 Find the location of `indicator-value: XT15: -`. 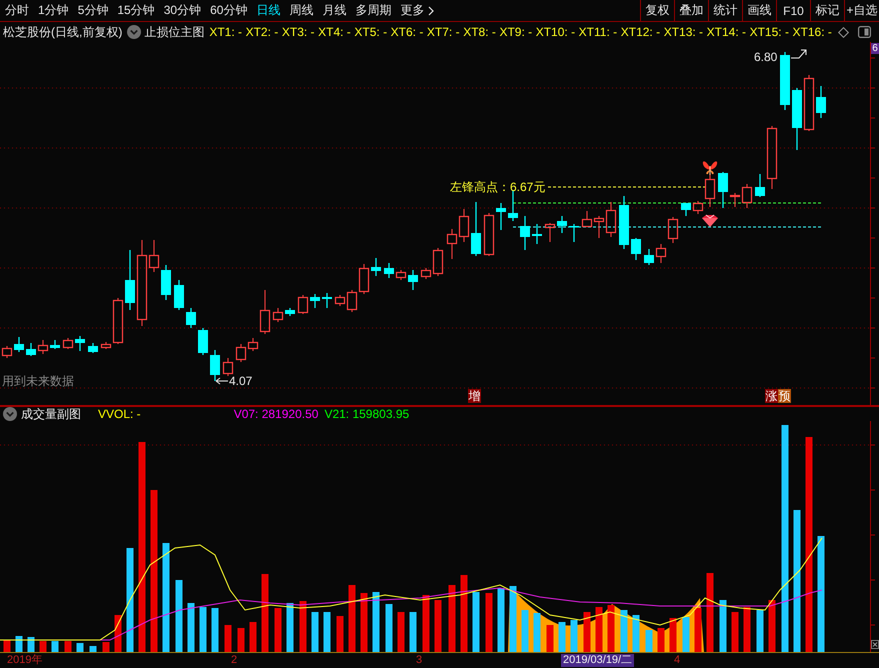

indicator-value: XT15: - is located at coordinates (769, 32).